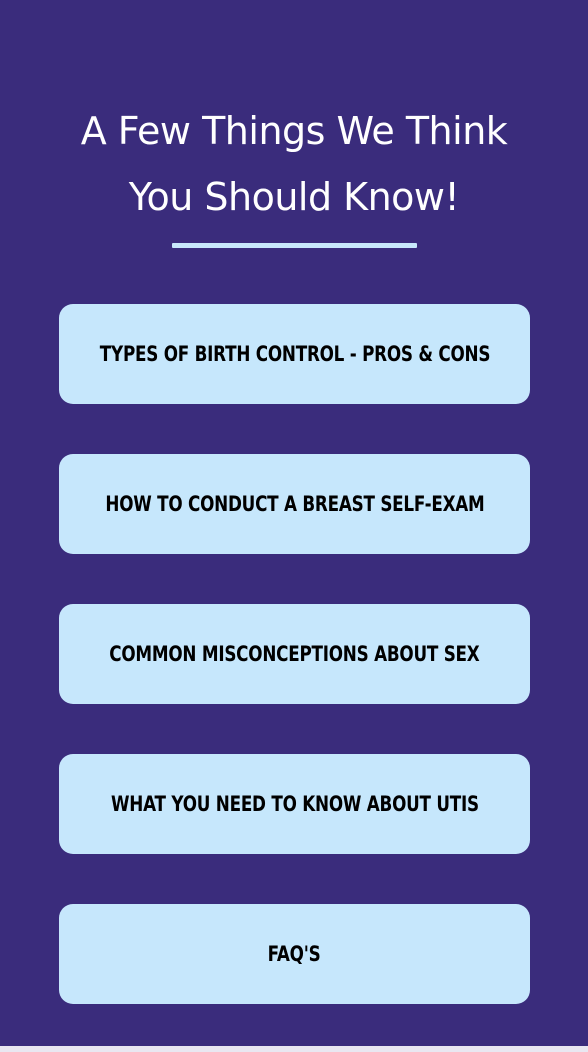 This screenshot has height=1052, width=588. I want to click on faqs-button: FAQ'S, so click(294, 954).